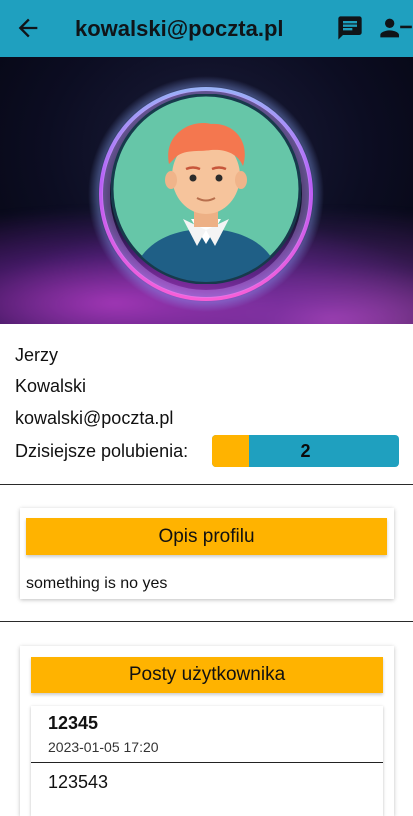  I want to click on post-date: 2023-01-05 17:20, so click(103, 747).